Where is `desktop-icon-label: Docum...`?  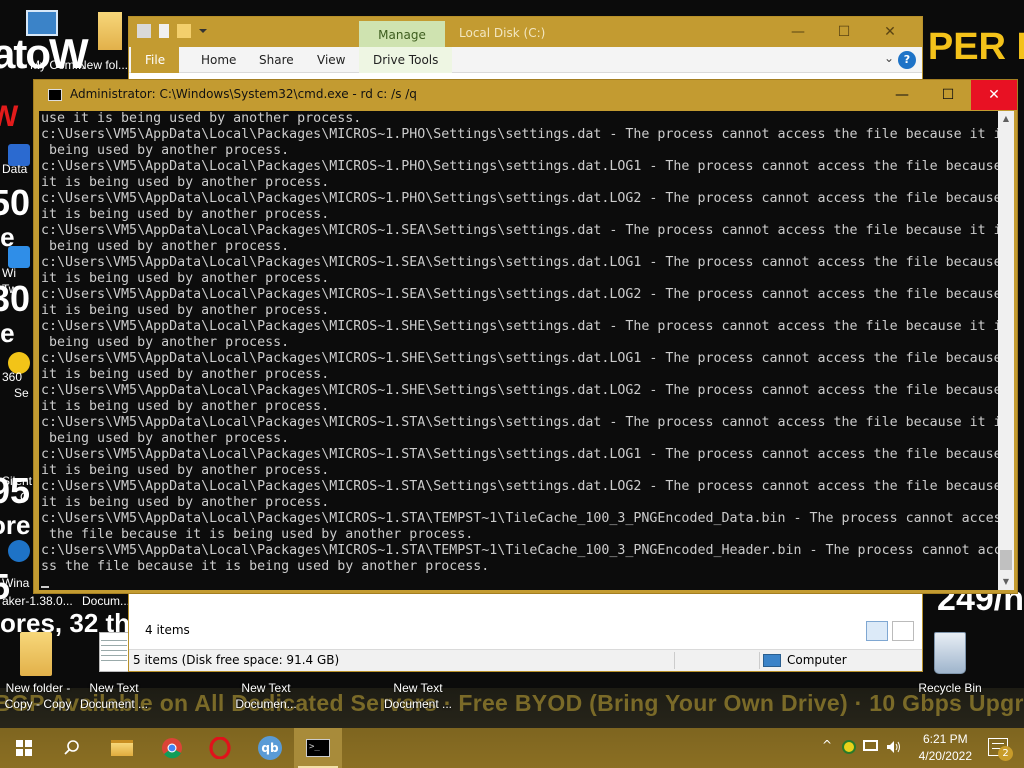
desktop-icon-label: Docum... is located at coordinates (106, 601).